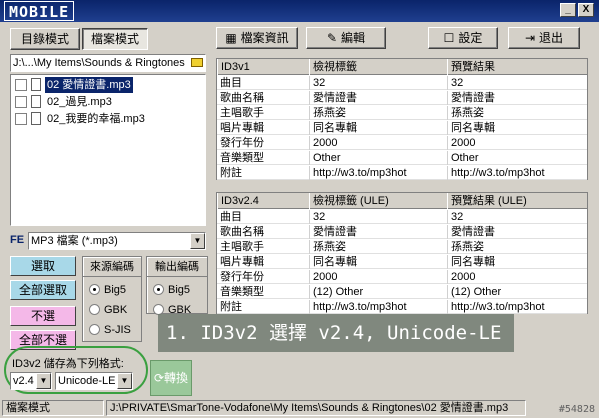 The width and height of the screenshot is (599, 418). I want to click on header-cell: ID3v1, so click(263, 67).